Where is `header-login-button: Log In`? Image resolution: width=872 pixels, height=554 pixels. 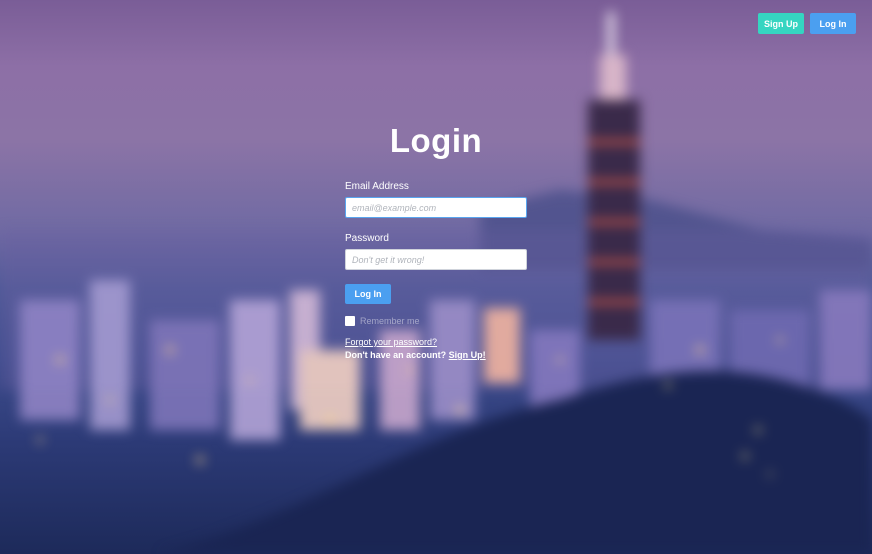 header-login-button: Log In is located at coordinates (833, 23).